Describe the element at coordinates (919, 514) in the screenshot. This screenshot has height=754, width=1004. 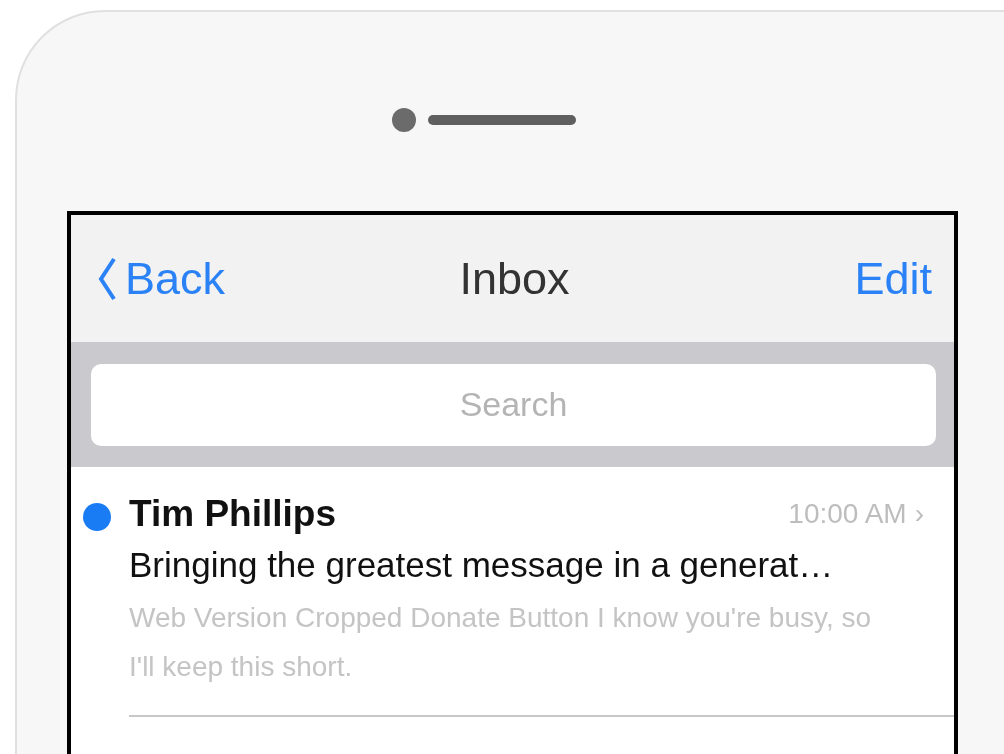
I see `disclosure-chevron: ›` at that location.